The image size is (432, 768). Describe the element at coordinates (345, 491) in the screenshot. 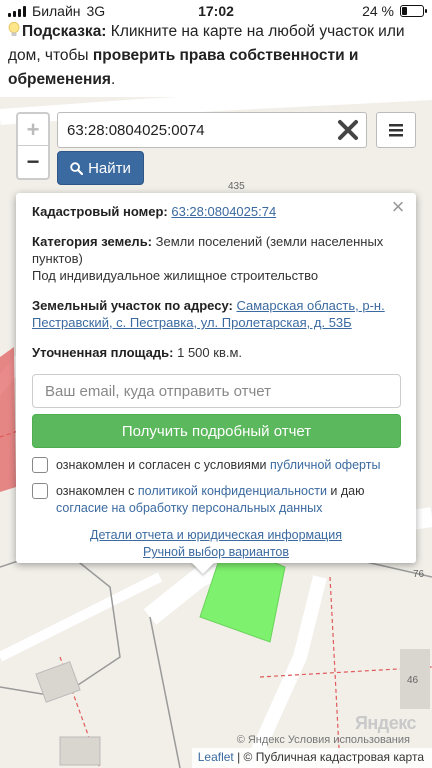

I see `privacy-text-2: и даю` at that location.